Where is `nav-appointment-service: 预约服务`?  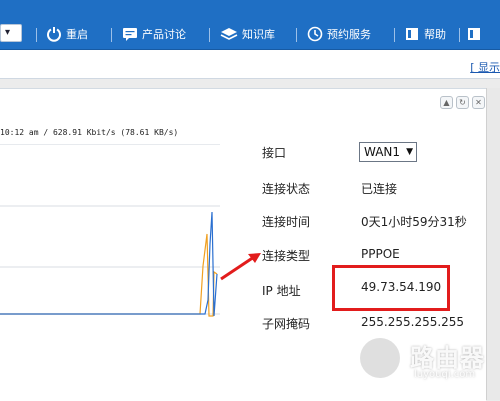
nav-appointment-service: 预约服务 is located at coordinates (339, 34).